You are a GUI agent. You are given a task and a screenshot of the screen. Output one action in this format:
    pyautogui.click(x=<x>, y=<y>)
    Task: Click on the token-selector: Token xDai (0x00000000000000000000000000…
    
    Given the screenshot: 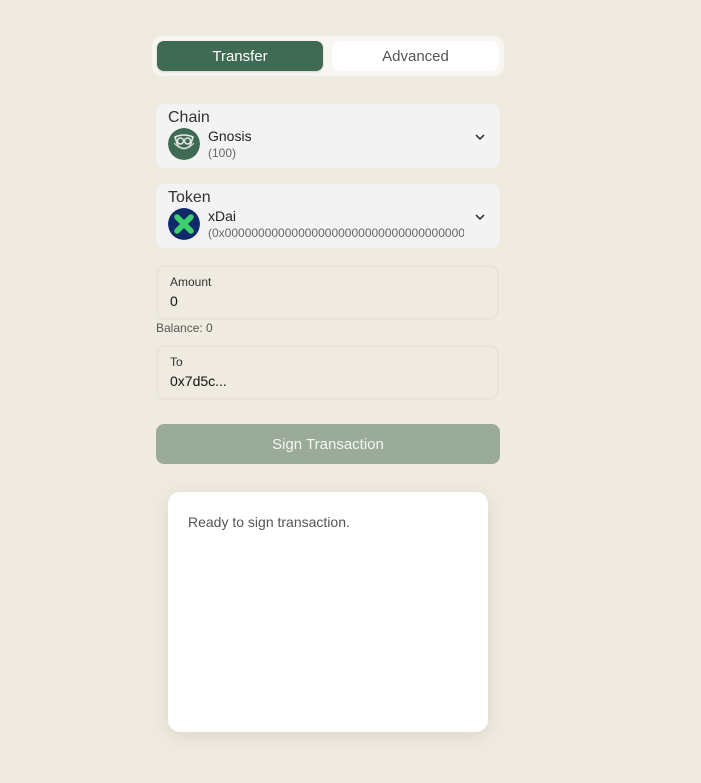 What is the action you would take?
    pyautogui.click(x=328, y=216)
    